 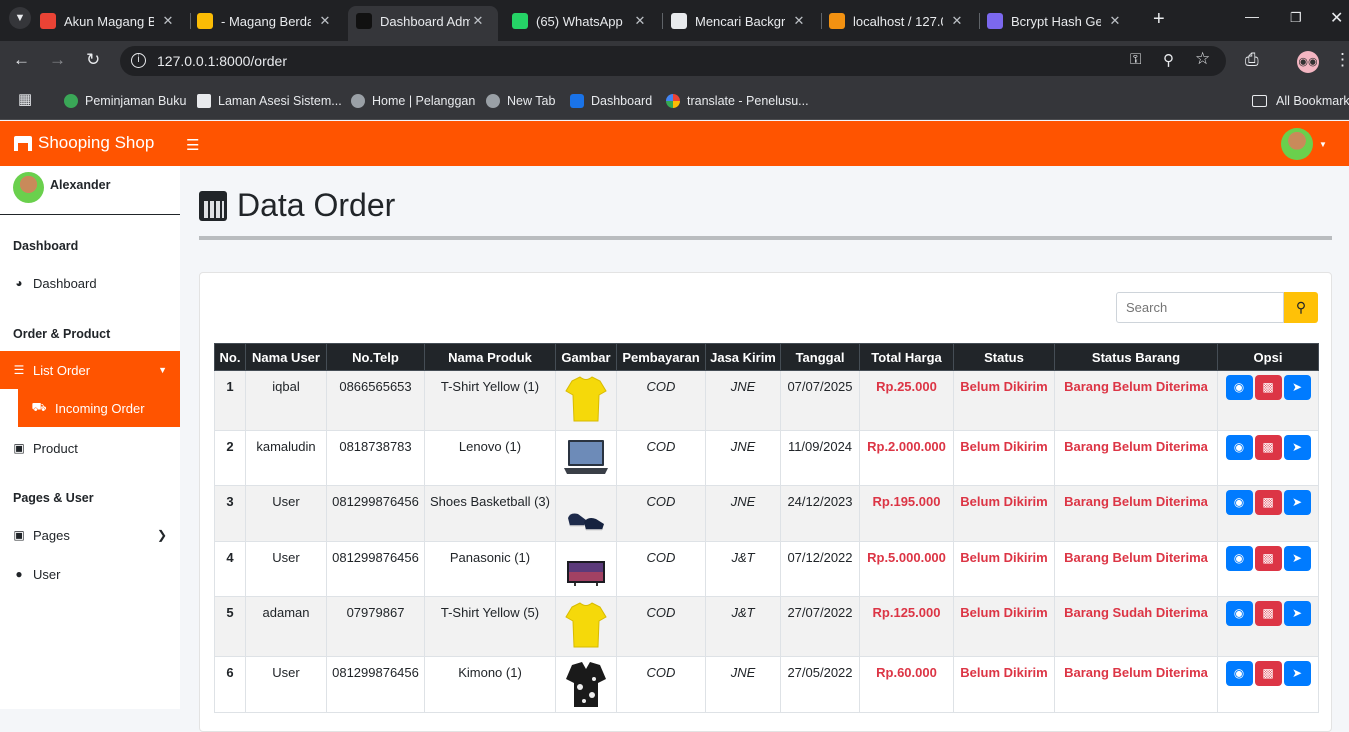 I want to click on new-tab-icon: +, so click(x=1159, y=19).